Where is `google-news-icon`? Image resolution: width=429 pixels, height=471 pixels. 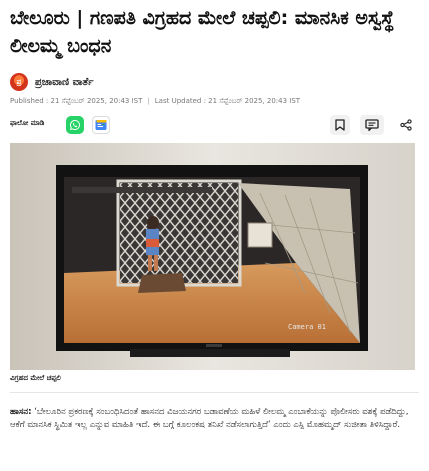
google-news-icon is located at coordinates (101, 125).